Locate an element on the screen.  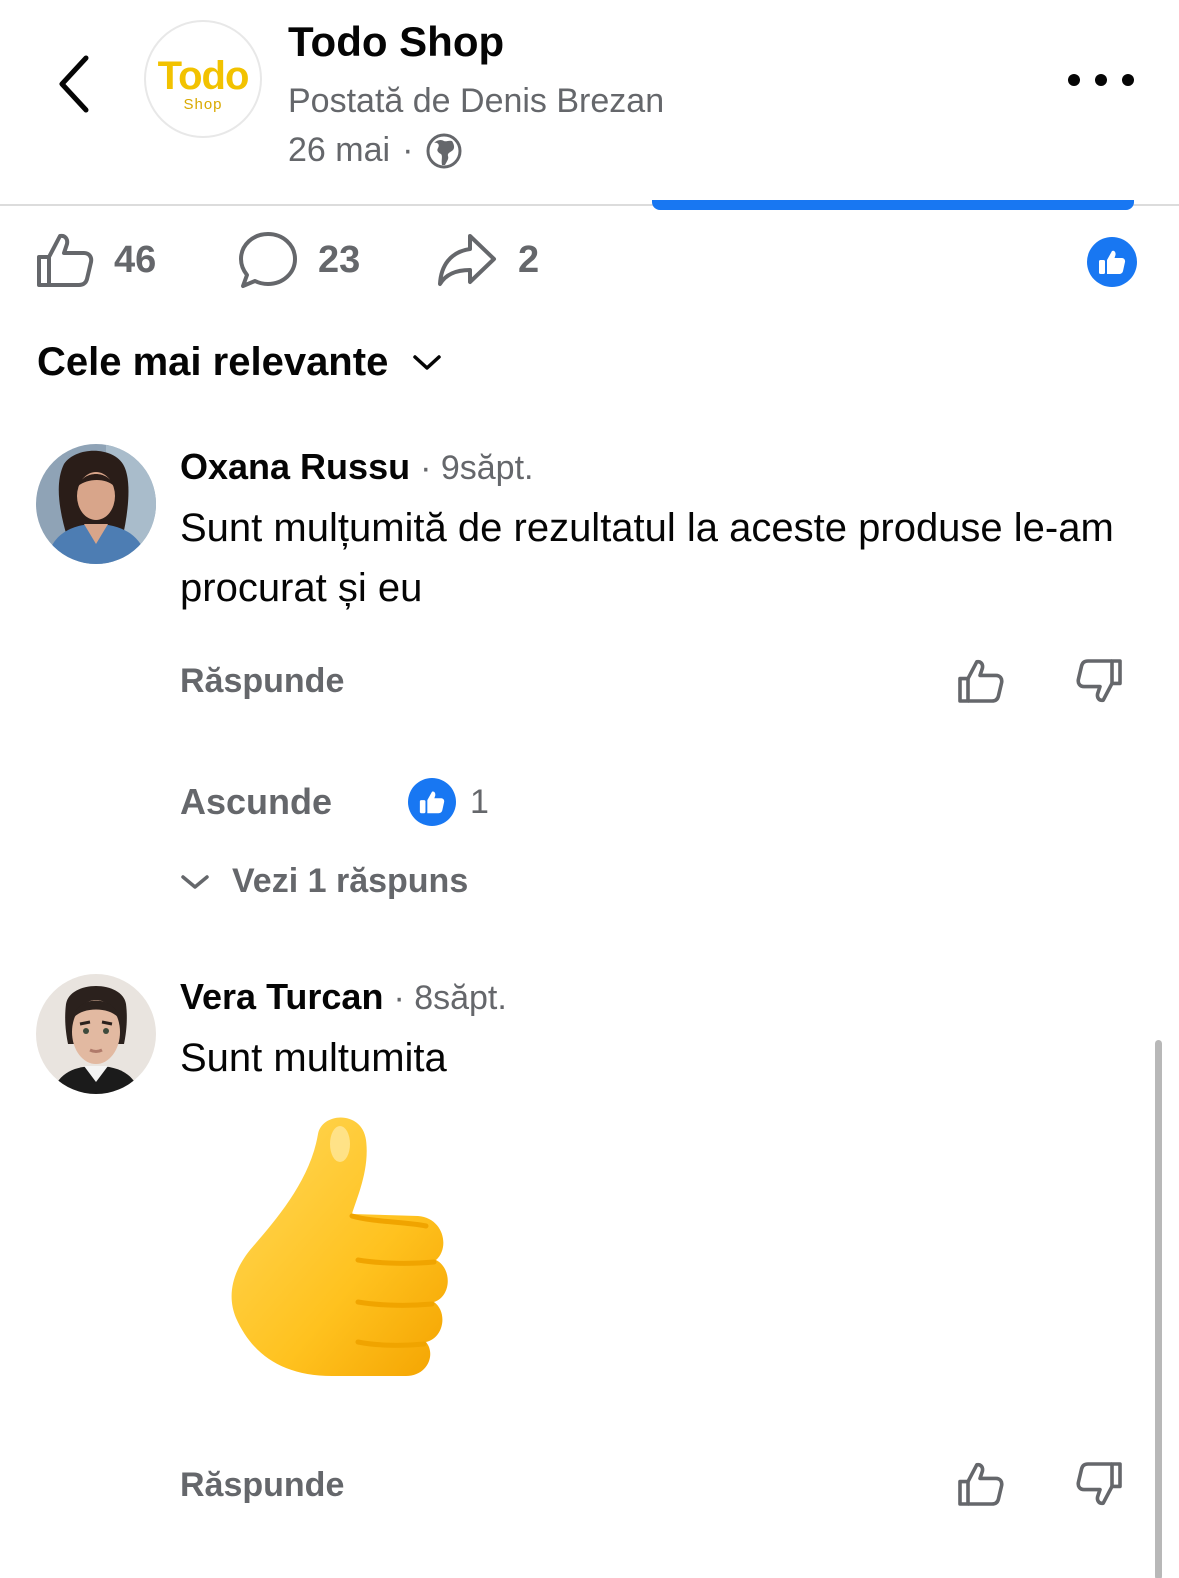
more-options-button is located at coordinates (1101, 80).